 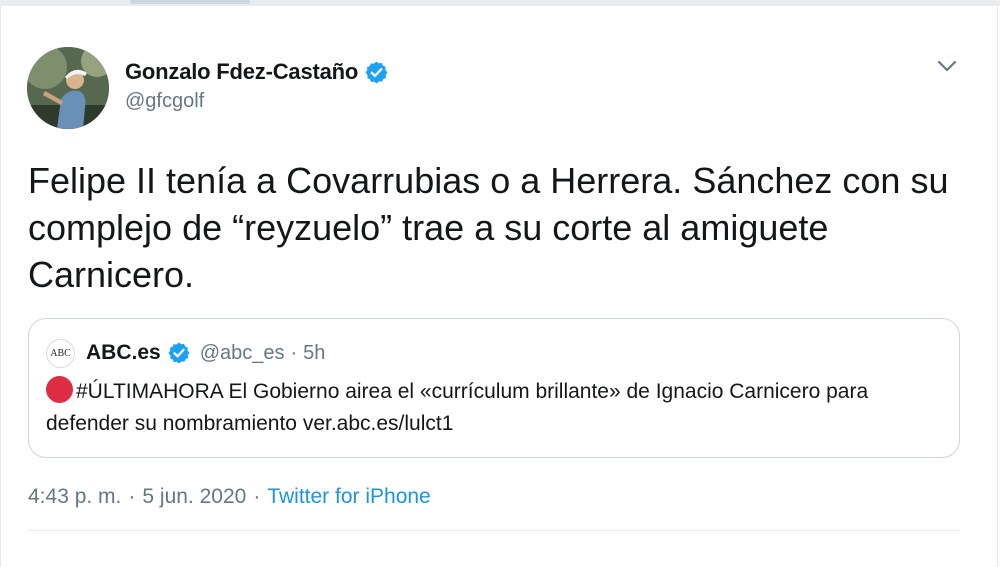 What do you see at coordinates (68, 88) in the screenshot?
I see `author-avatar` at bounding box center [68, 88].